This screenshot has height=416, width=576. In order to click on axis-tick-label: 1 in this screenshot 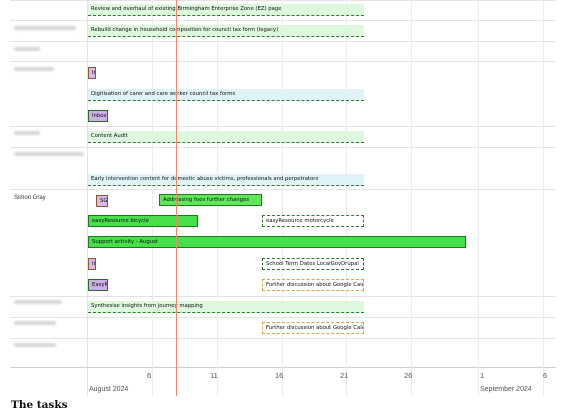, I will do `click(482, 375)`.